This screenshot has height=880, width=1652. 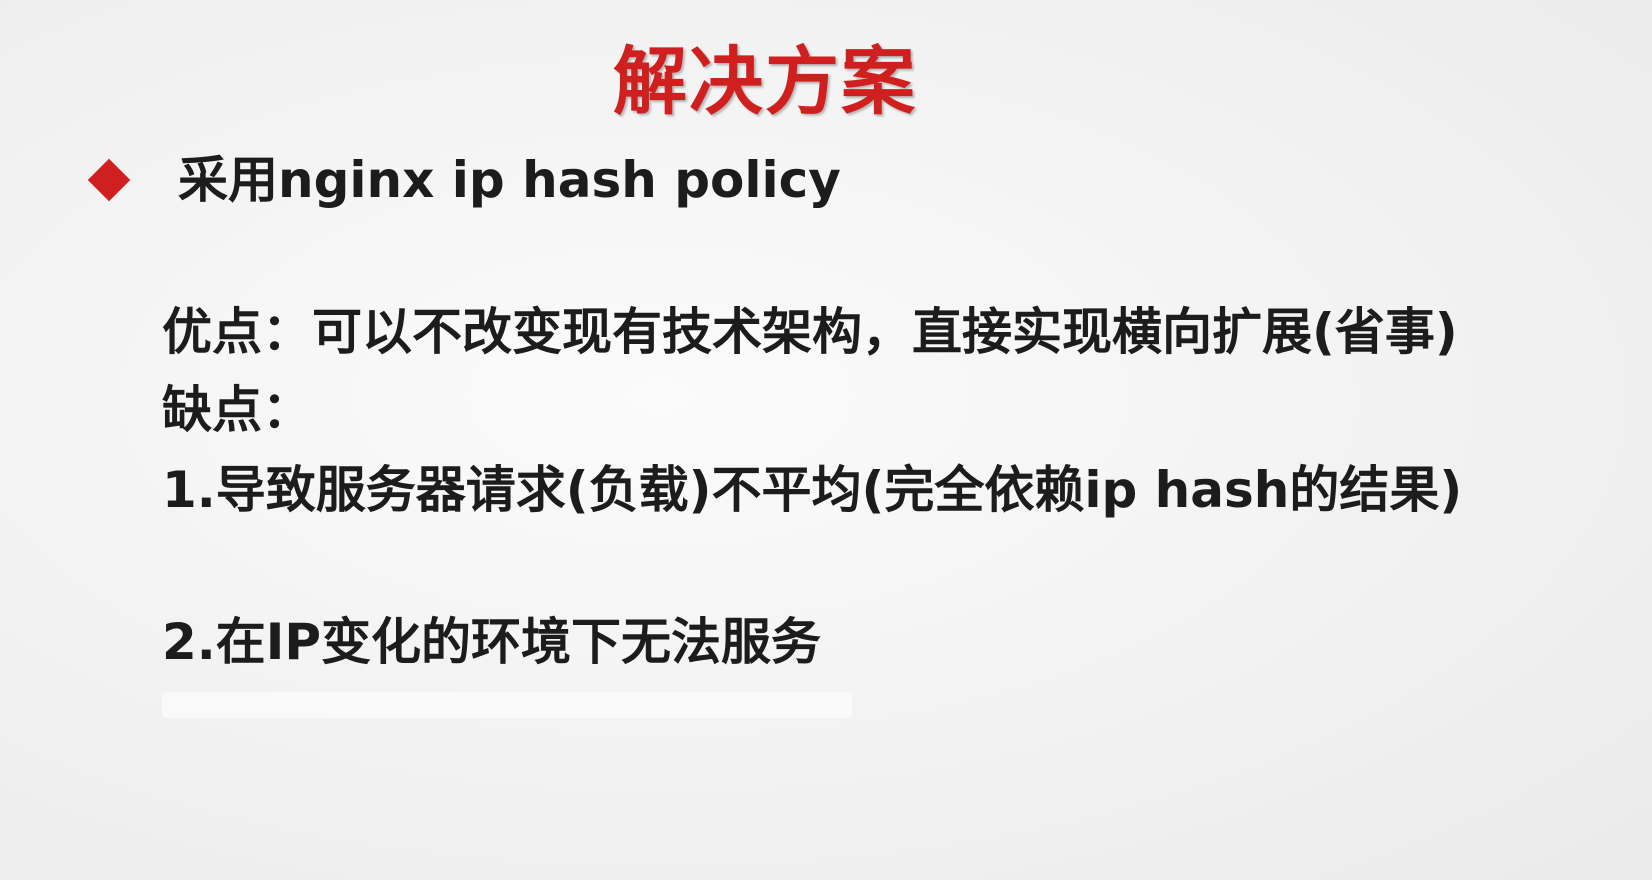 What do you see at coordinates (507, 705) in the screenshot?
I see `faded-text-area` at bounding box center [507, 705].